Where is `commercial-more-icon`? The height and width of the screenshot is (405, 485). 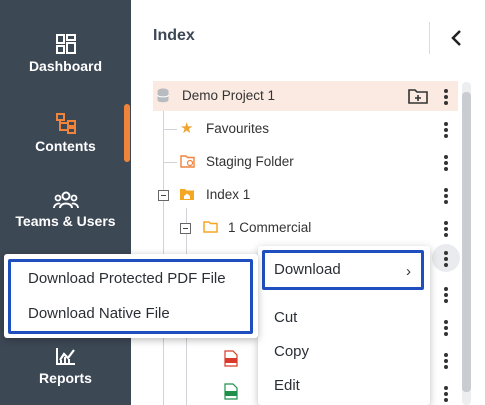 commercial-more-icon is located at coordinates (446, 229).